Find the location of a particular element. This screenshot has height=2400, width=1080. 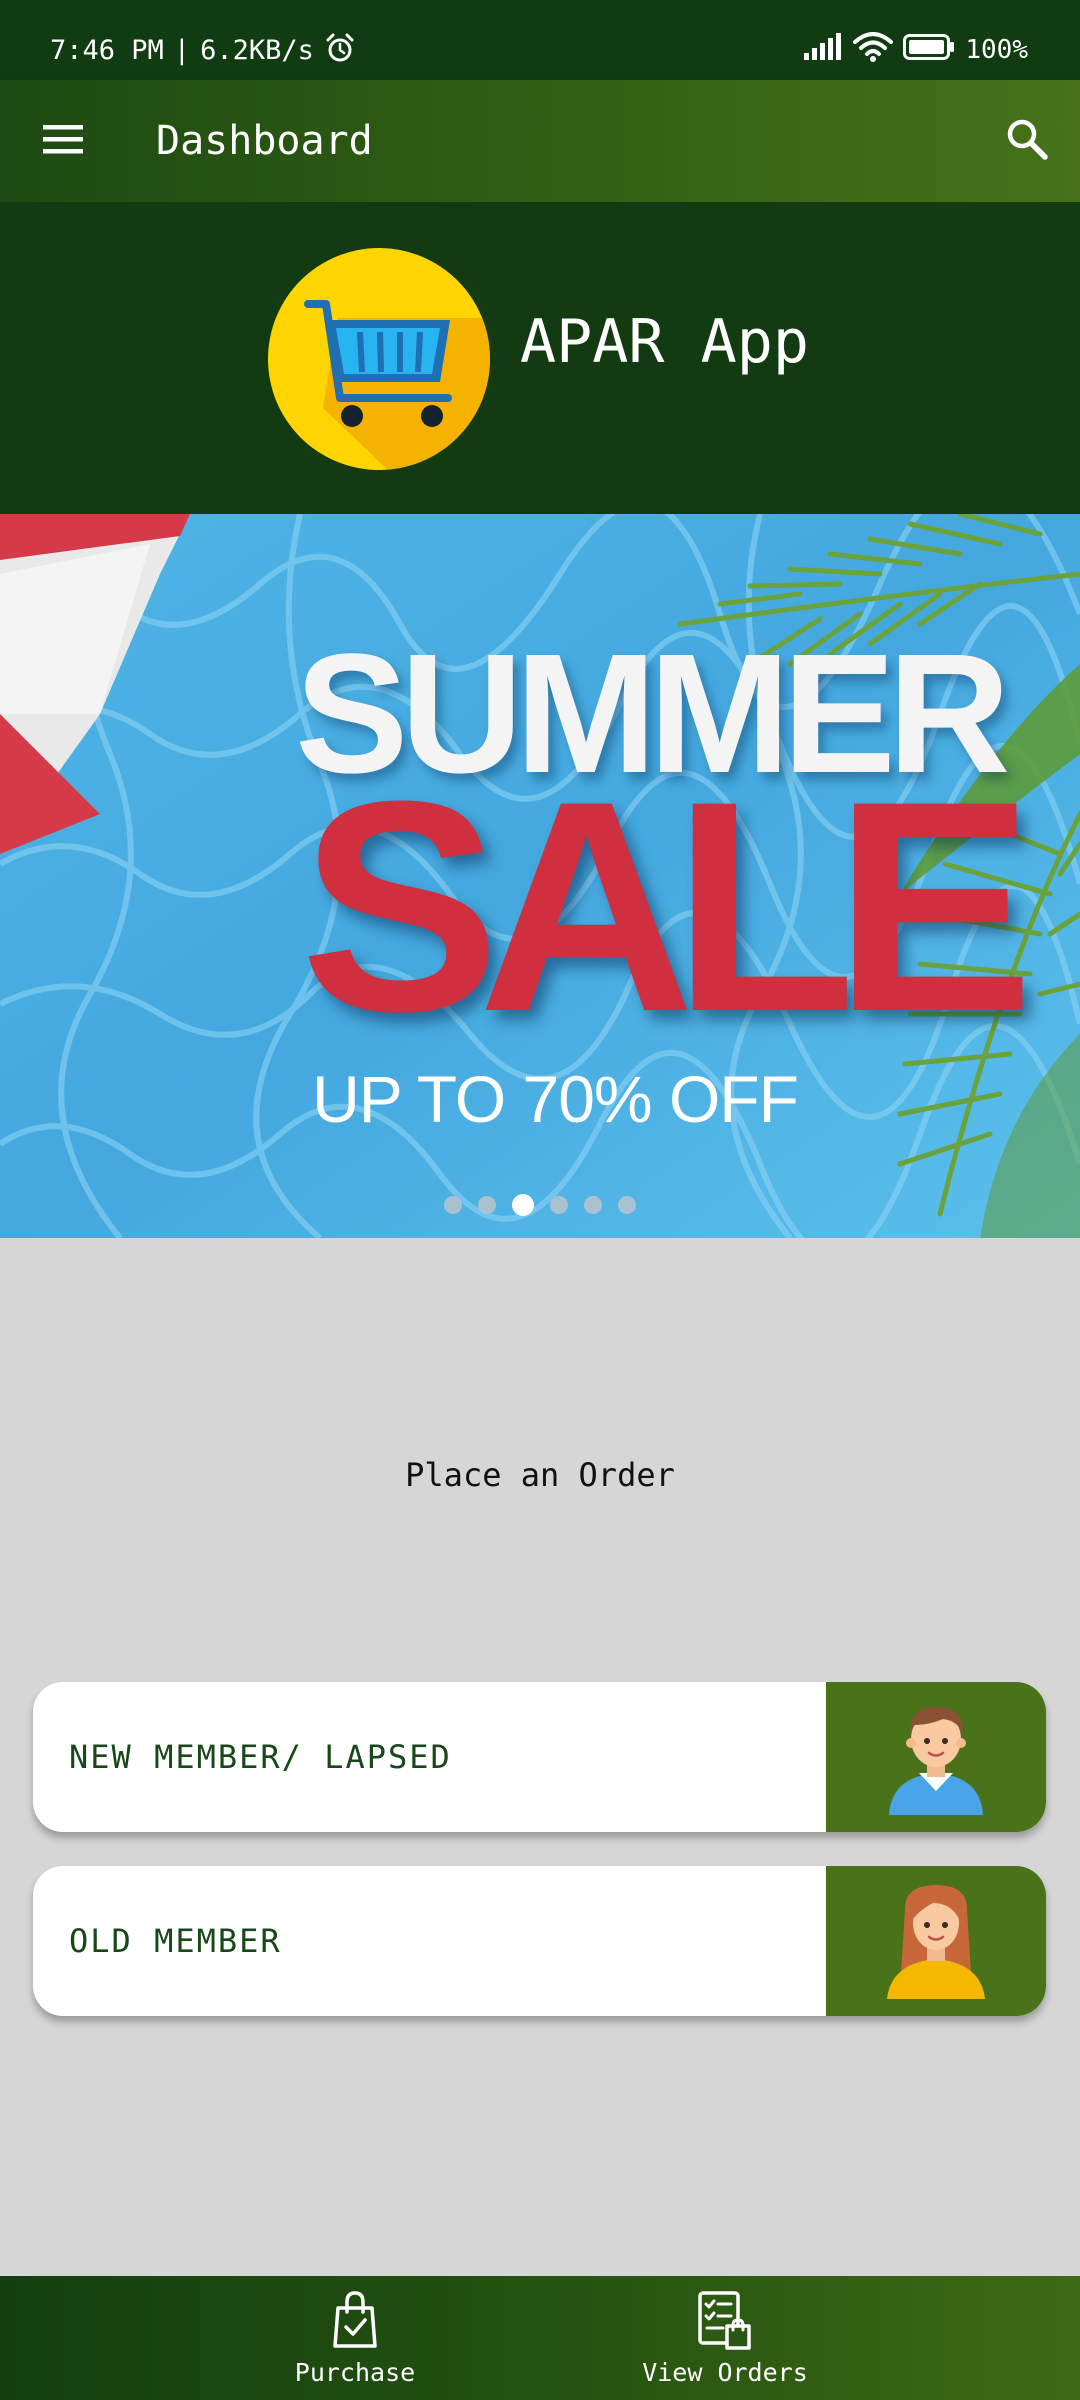

nav-label-purchase: Purchase is located at coordinates (355, 2372).